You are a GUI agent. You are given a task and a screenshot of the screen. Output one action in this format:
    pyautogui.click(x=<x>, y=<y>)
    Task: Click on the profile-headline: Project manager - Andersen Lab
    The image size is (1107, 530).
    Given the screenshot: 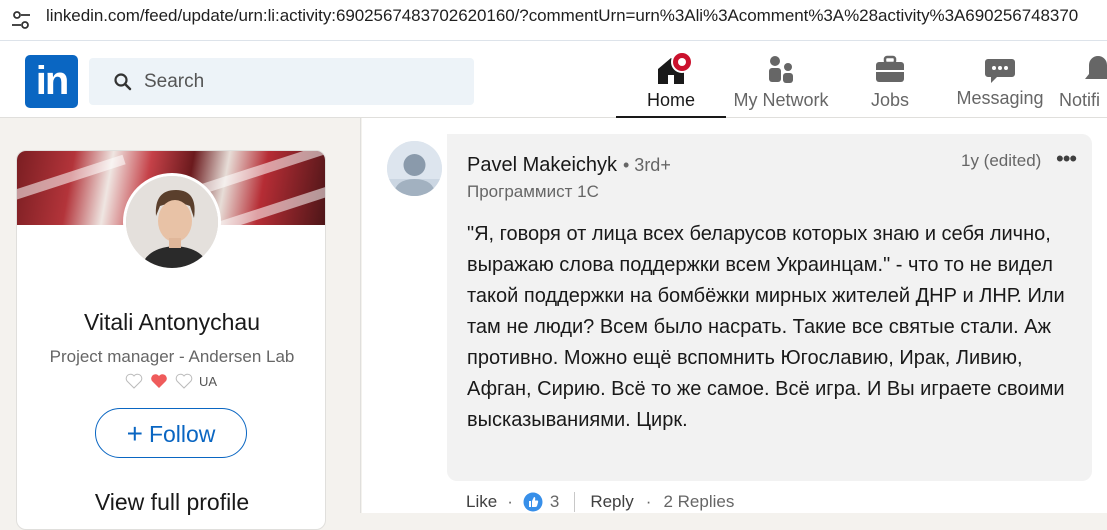 What is the action you would take?
    pyautogui.click(x=172, y=356)
    